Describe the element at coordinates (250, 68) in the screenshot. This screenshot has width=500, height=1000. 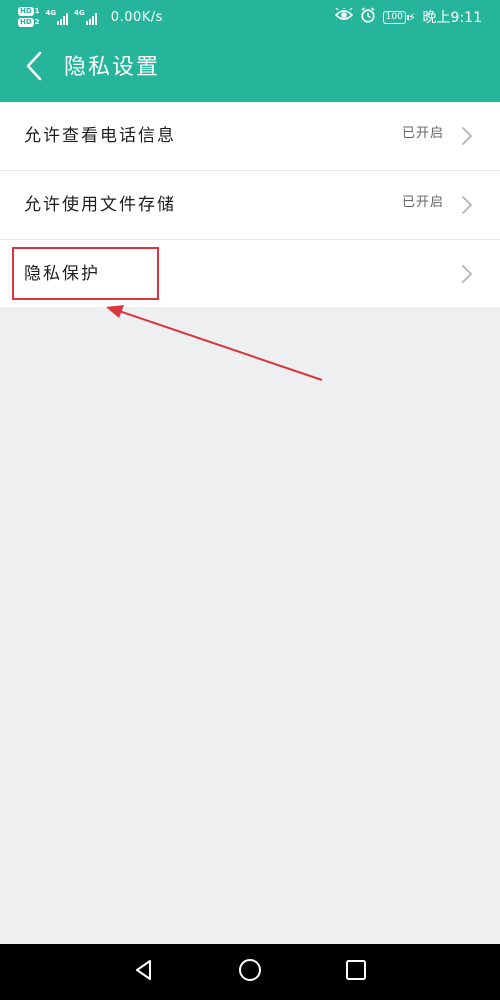
I see `app-header: 隐私设置` at that location.